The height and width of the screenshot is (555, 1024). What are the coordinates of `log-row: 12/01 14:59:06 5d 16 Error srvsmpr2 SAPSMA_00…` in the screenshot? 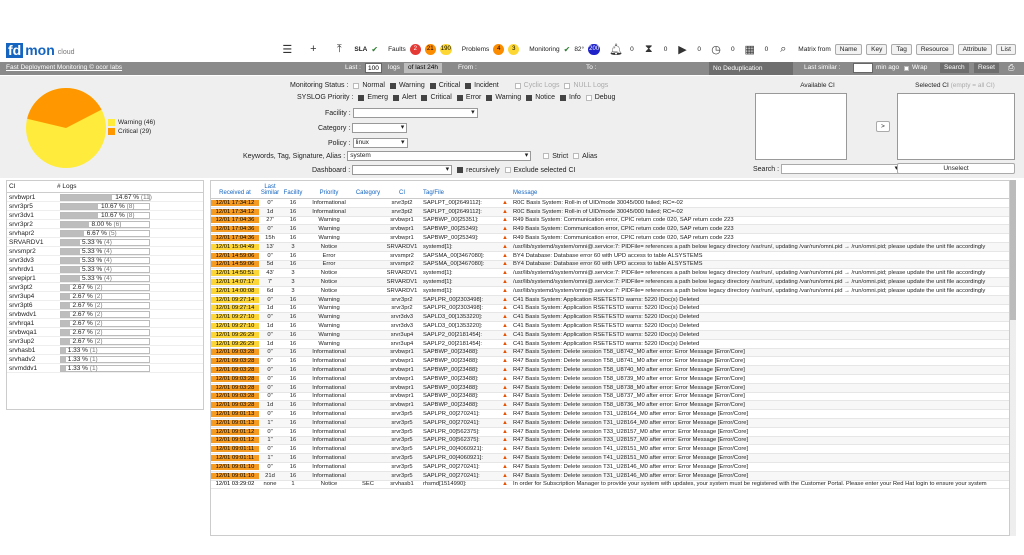 It's located at (610, 265).